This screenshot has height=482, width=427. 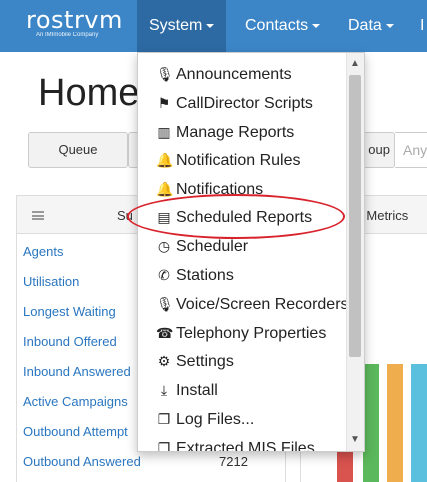 What do you see at coordinates (77, 371) in the screenshot?
I see `metric-label: Inbound Answered` at bounding box center [77, 371].